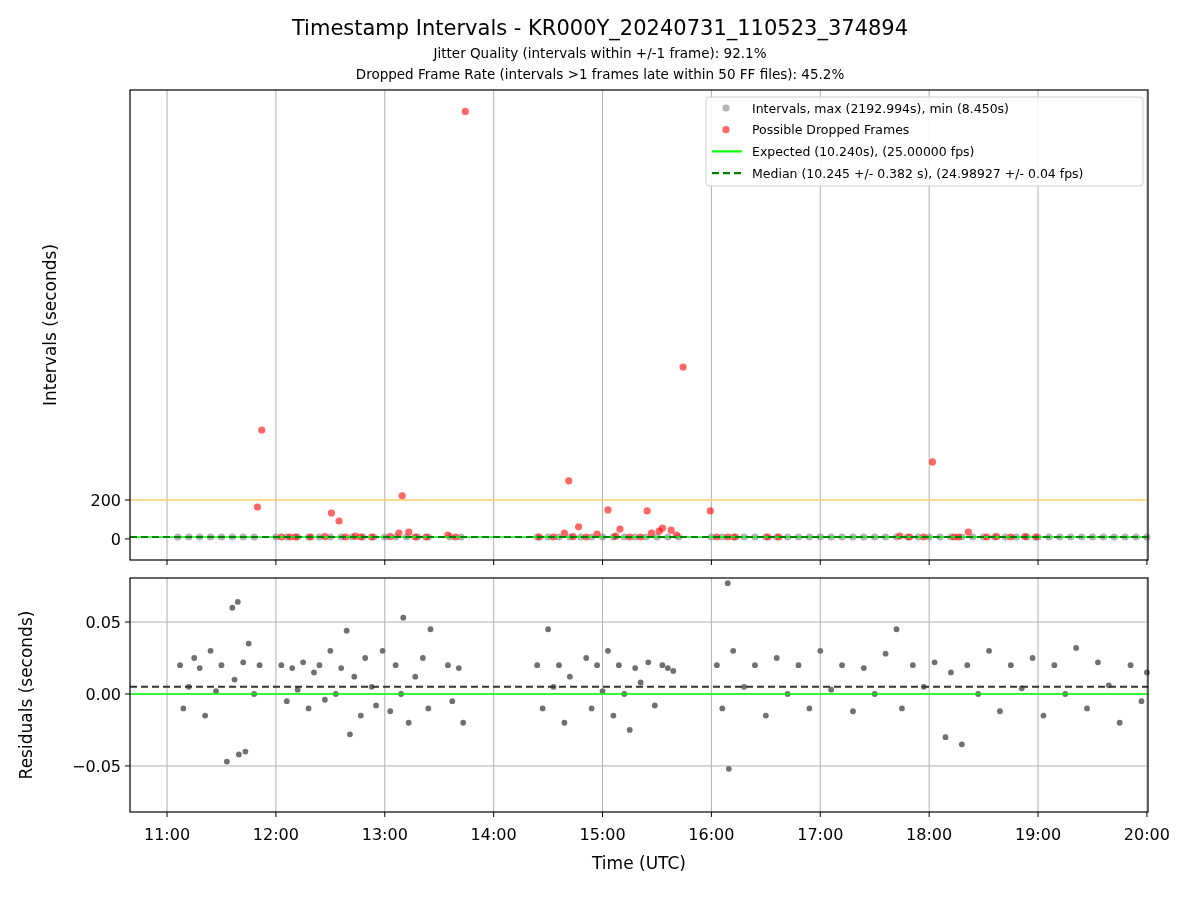 The height and width of the screenshot is (900, 1200). I want to click on tick-label: 200, so click(105, 500).